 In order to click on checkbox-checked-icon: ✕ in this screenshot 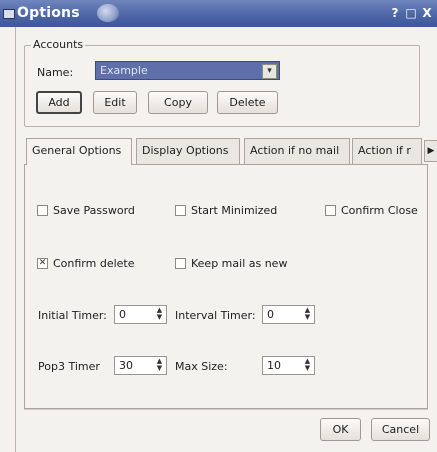, I will do `click(42, 263)`.